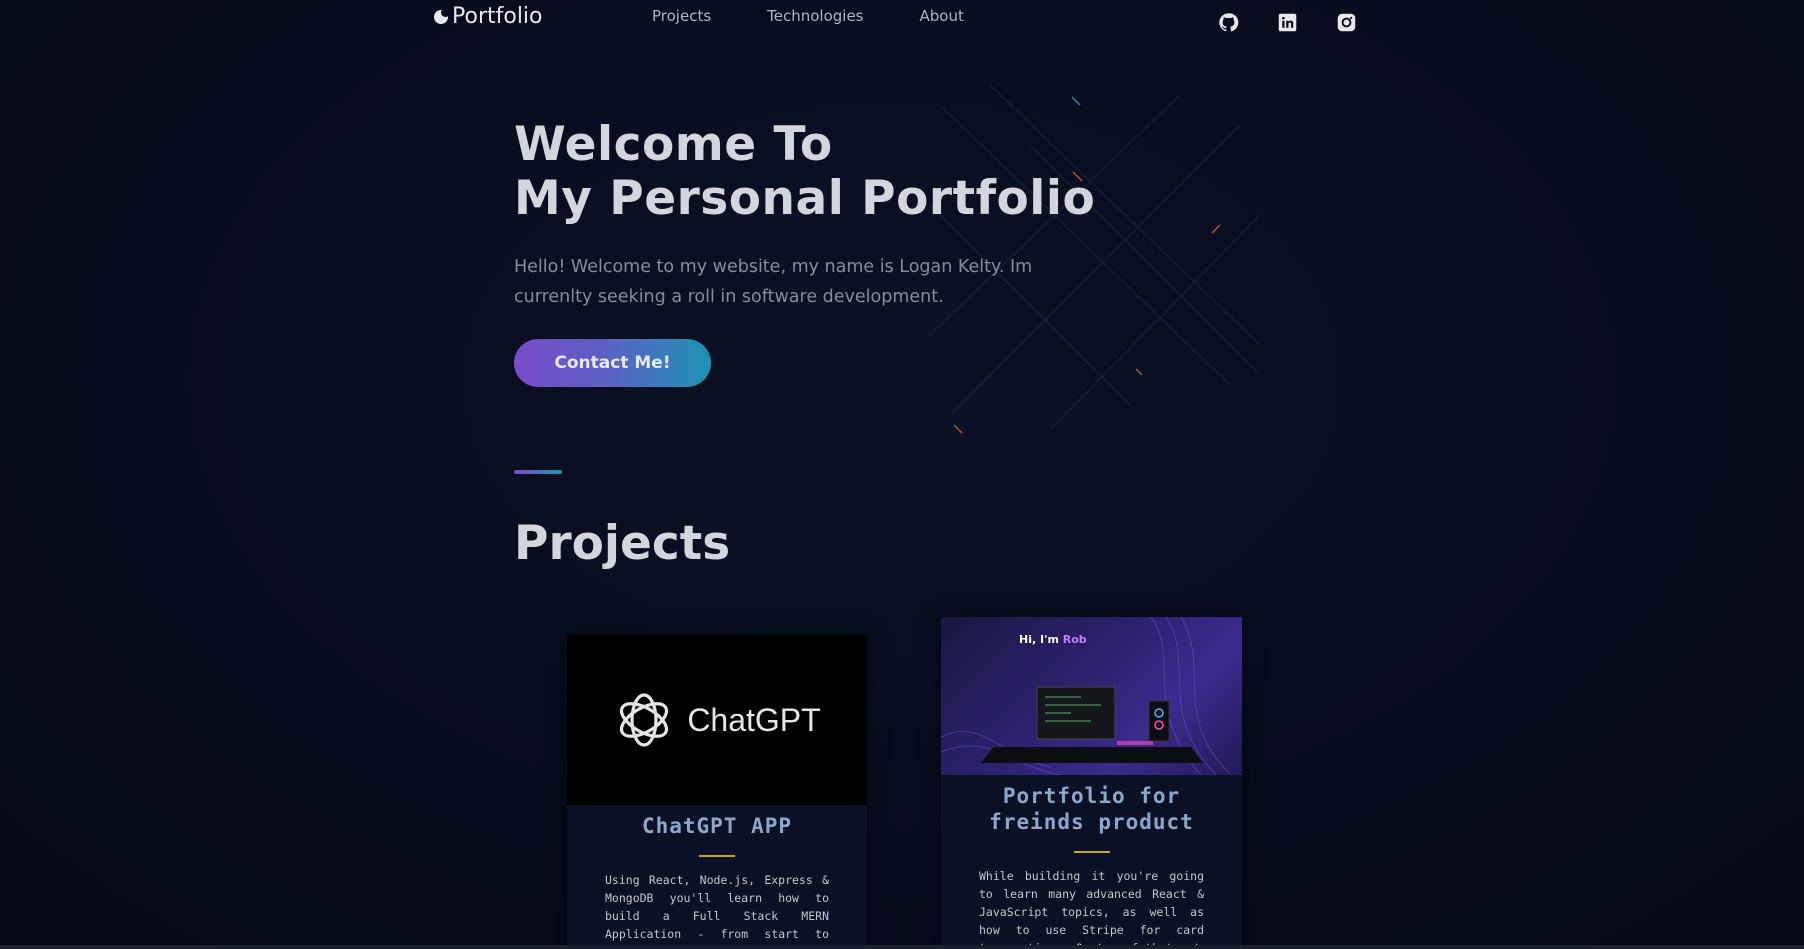  I want to click on project-card-image: ChatGPT, so click(717, 720).